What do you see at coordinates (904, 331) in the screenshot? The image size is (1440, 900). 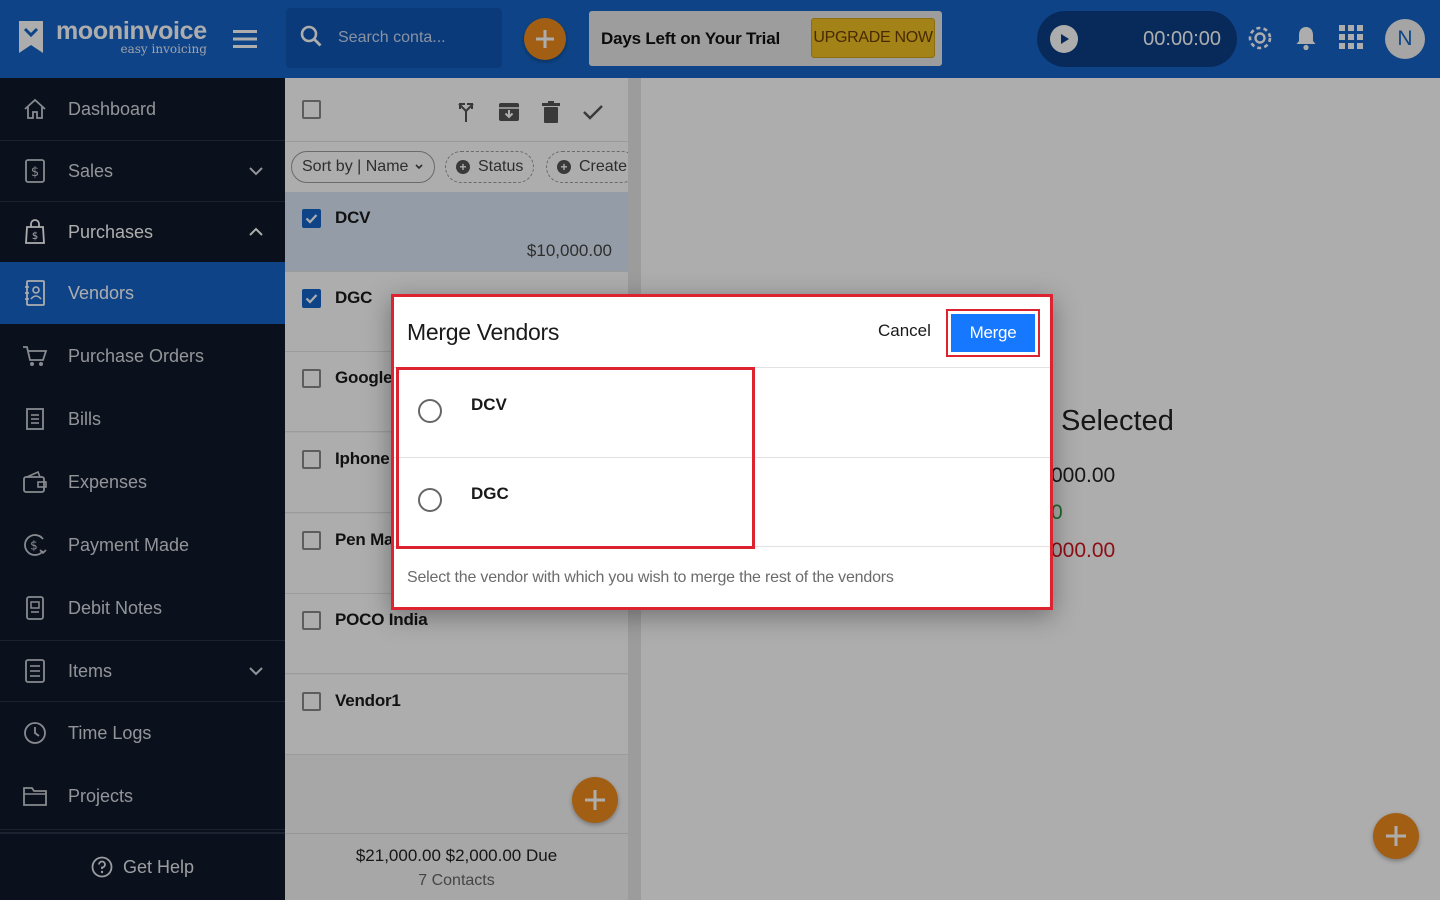 I see `cancel-button: Cancel` at bounding box center [904, 331].